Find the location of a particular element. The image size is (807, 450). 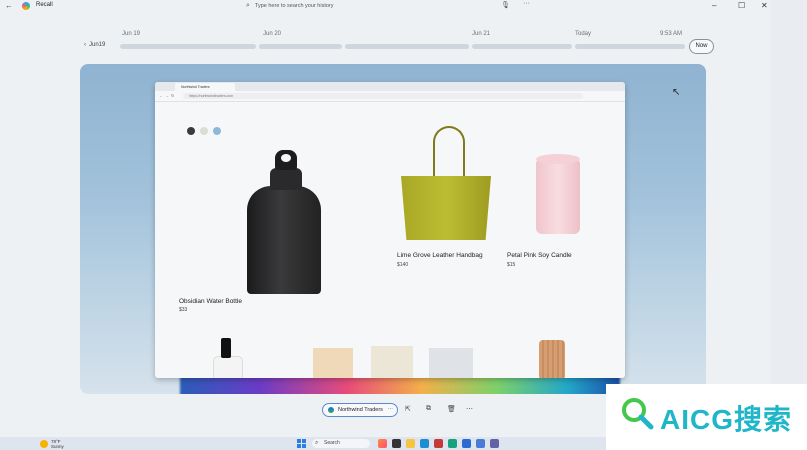

app-title: Recall is located at coordinates (44, 5).